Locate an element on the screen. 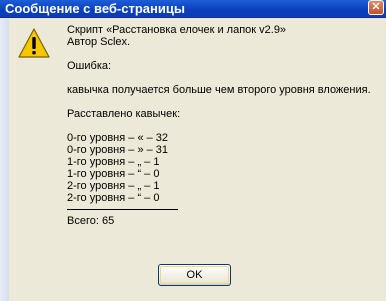  warning-icon is located at coordinates (34, 43).